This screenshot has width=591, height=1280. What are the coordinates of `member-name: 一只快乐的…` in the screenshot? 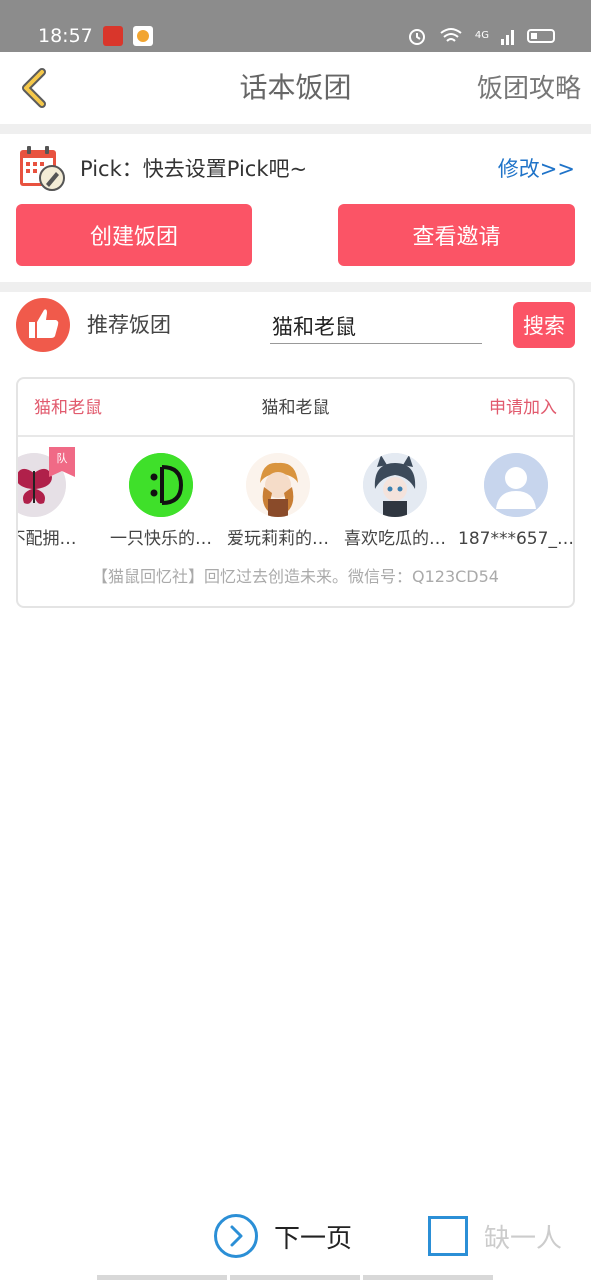 It's located at (161, 539).